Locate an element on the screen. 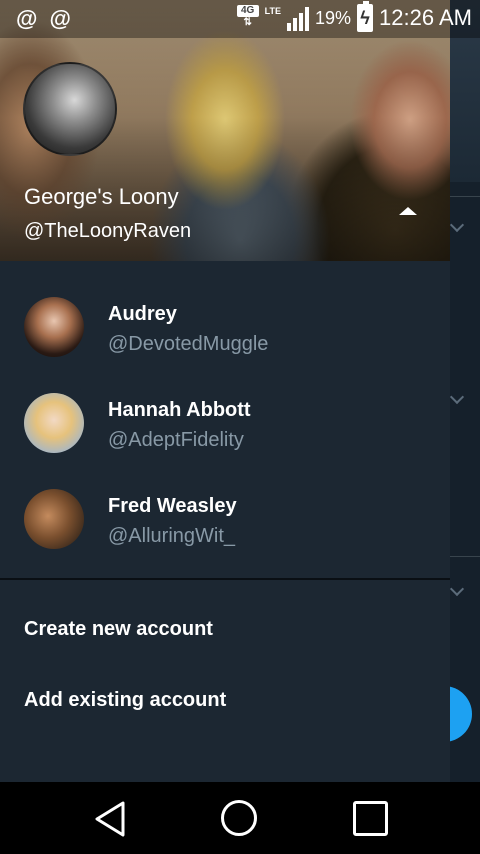 This screenshot has width=480, height=854. signal-strength-icon is located at coordinates (298, 18).